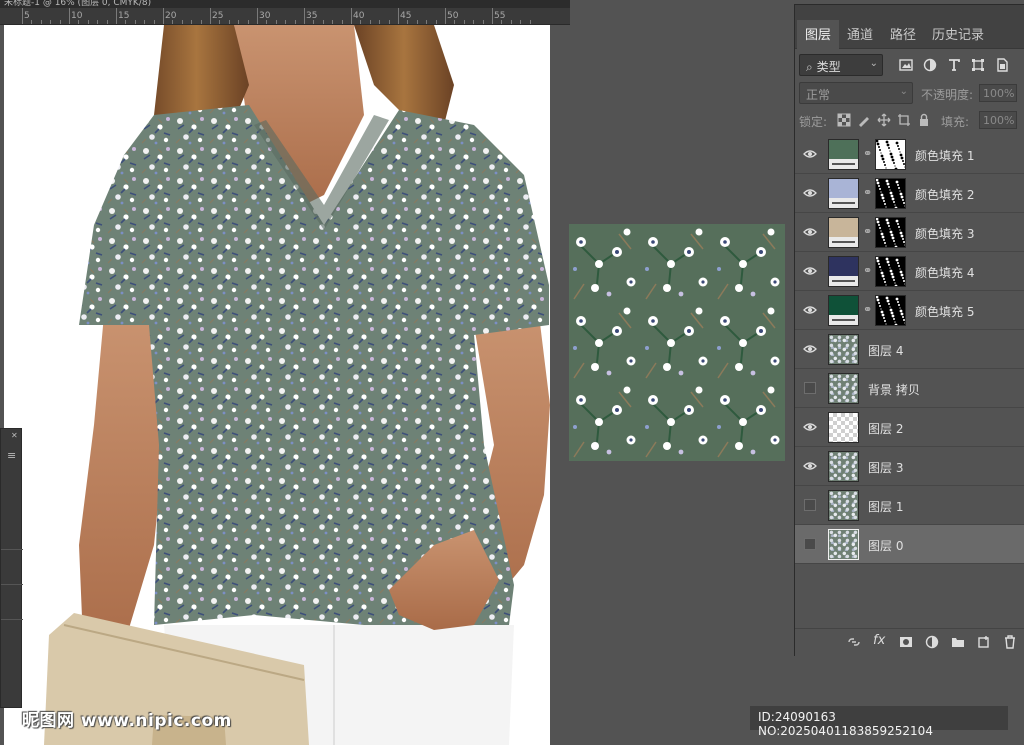  Describe the element at coordinates (265, 16) in the screenshot. I see `ruler-tick-label: 30` at that location.